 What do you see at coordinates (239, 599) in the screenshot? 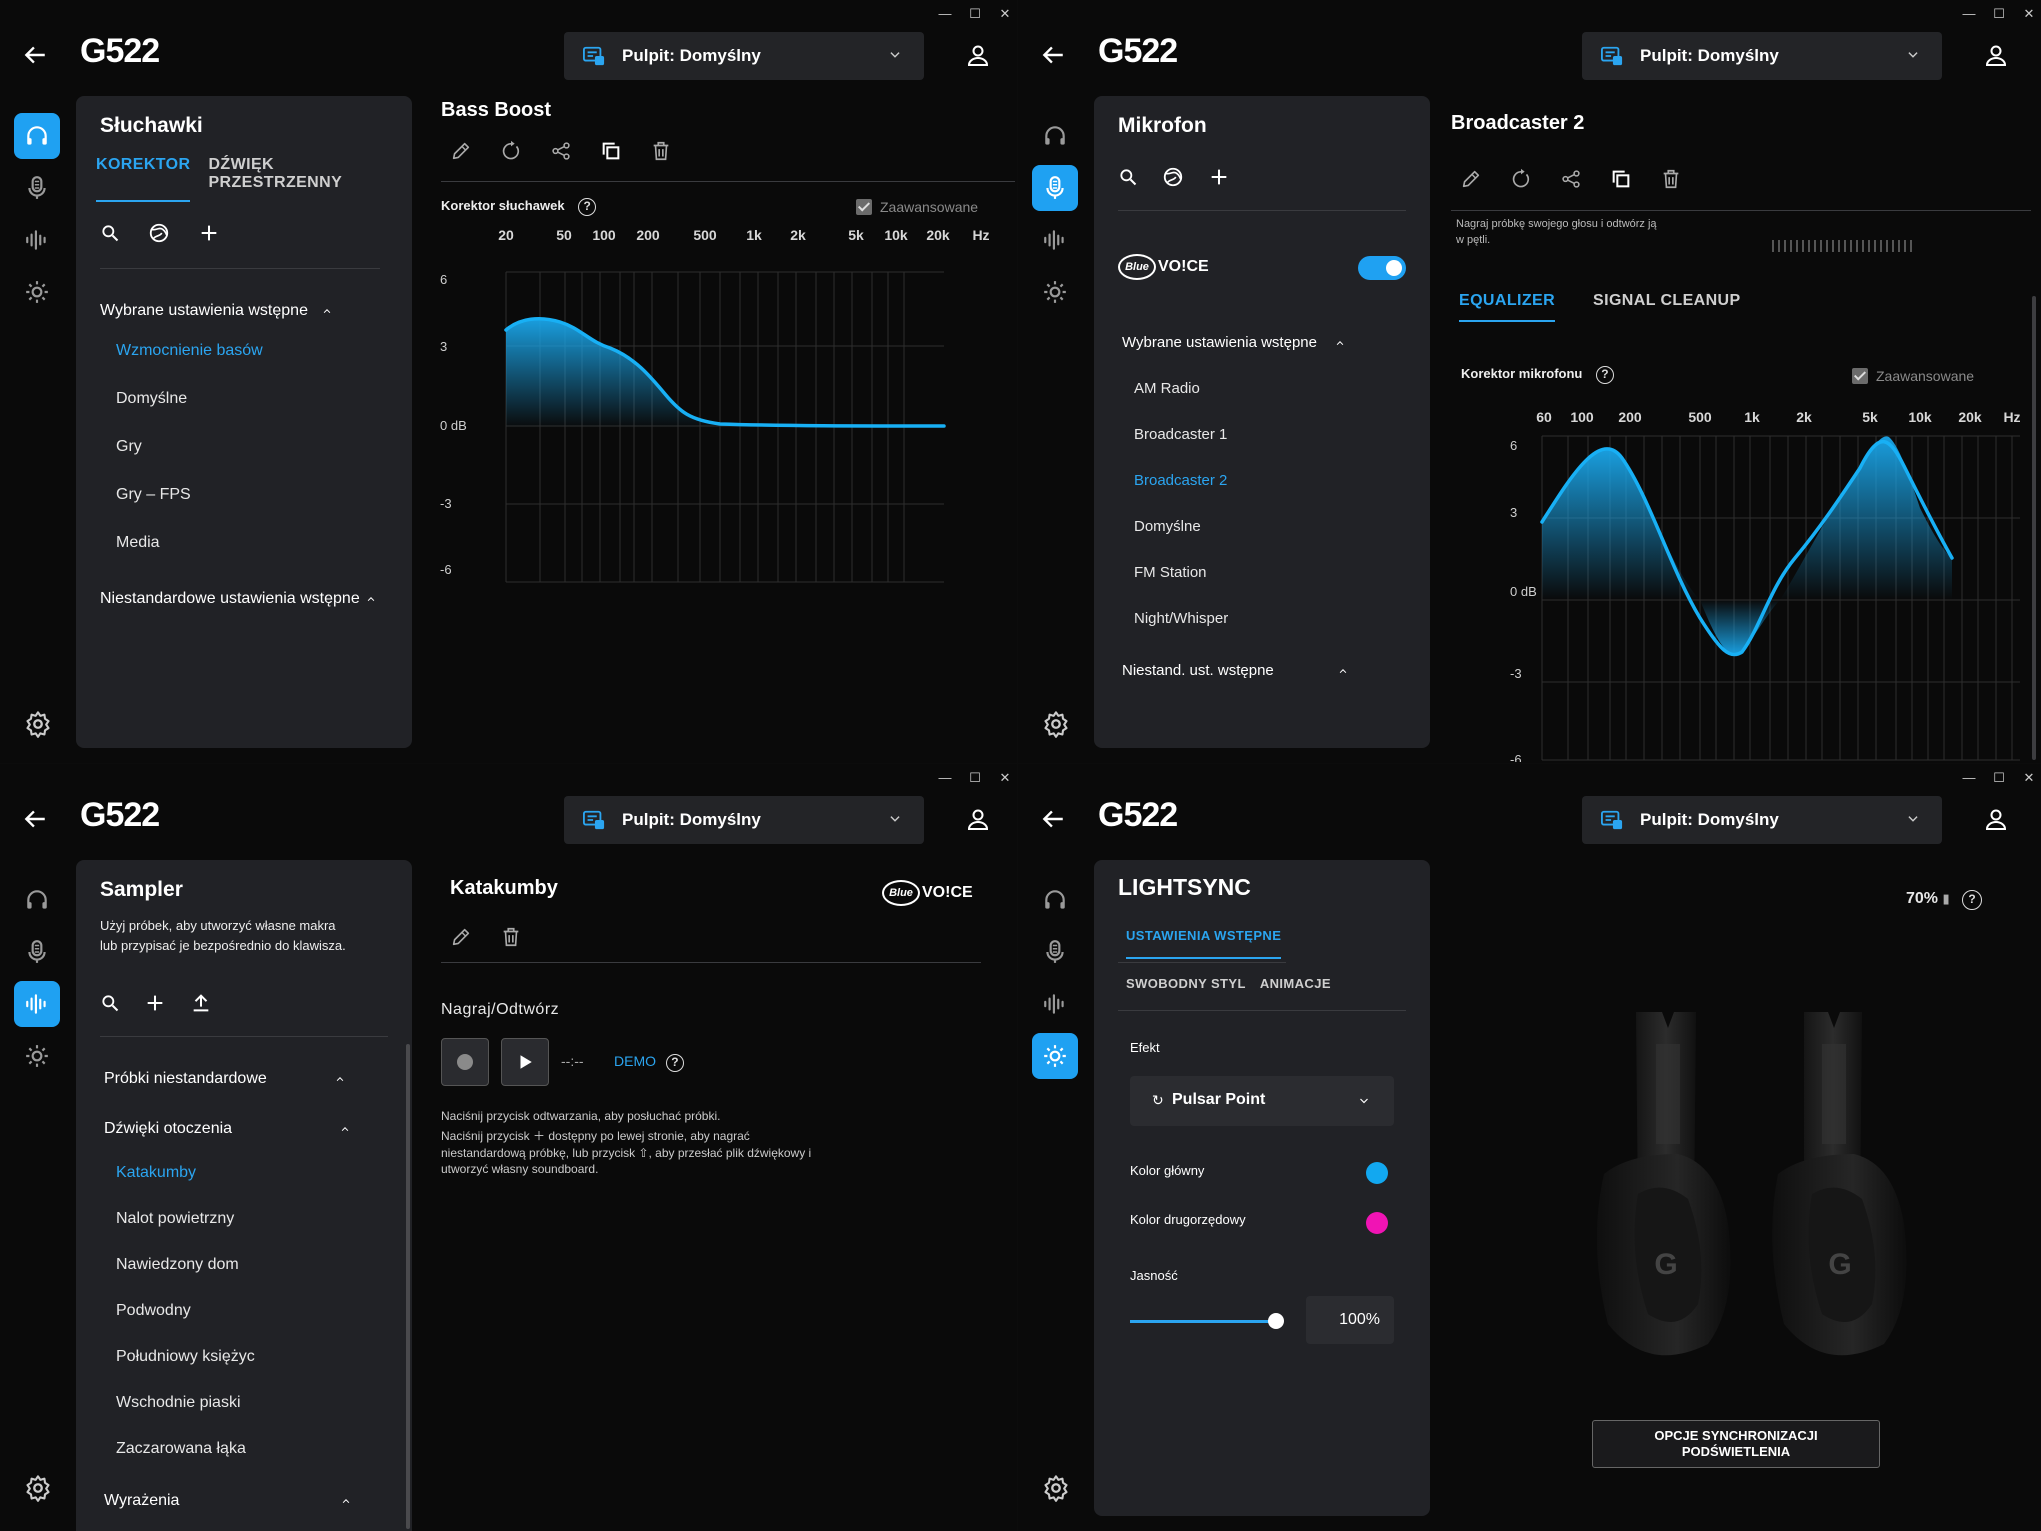
I see `group-custom-presets: Niestandardowe ustawienia wstępne` at bounding box center [239, 599].